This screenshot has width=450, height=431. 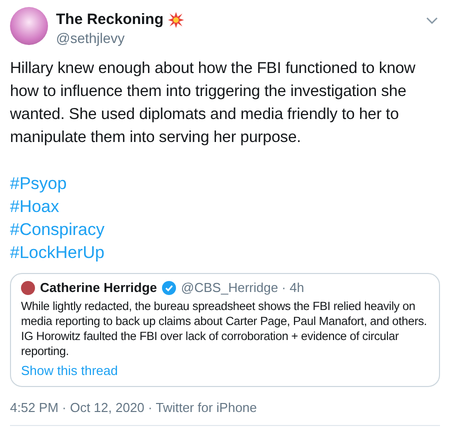 What do you see at coordinates (99, 287) in the screenshot?
I see `quoted-author-name: Catherine Herridge` at bounding box center [99, 287].